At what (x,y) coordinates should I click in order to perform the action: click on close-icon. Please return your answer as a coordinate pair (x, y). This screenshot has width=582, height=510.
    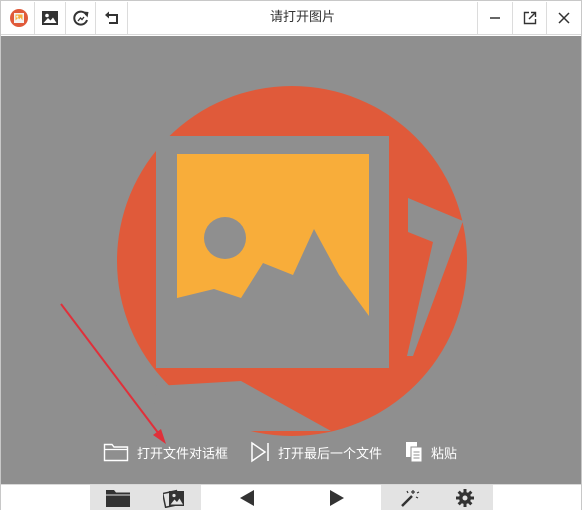
    Looking at the image, I should click on (564, 18).